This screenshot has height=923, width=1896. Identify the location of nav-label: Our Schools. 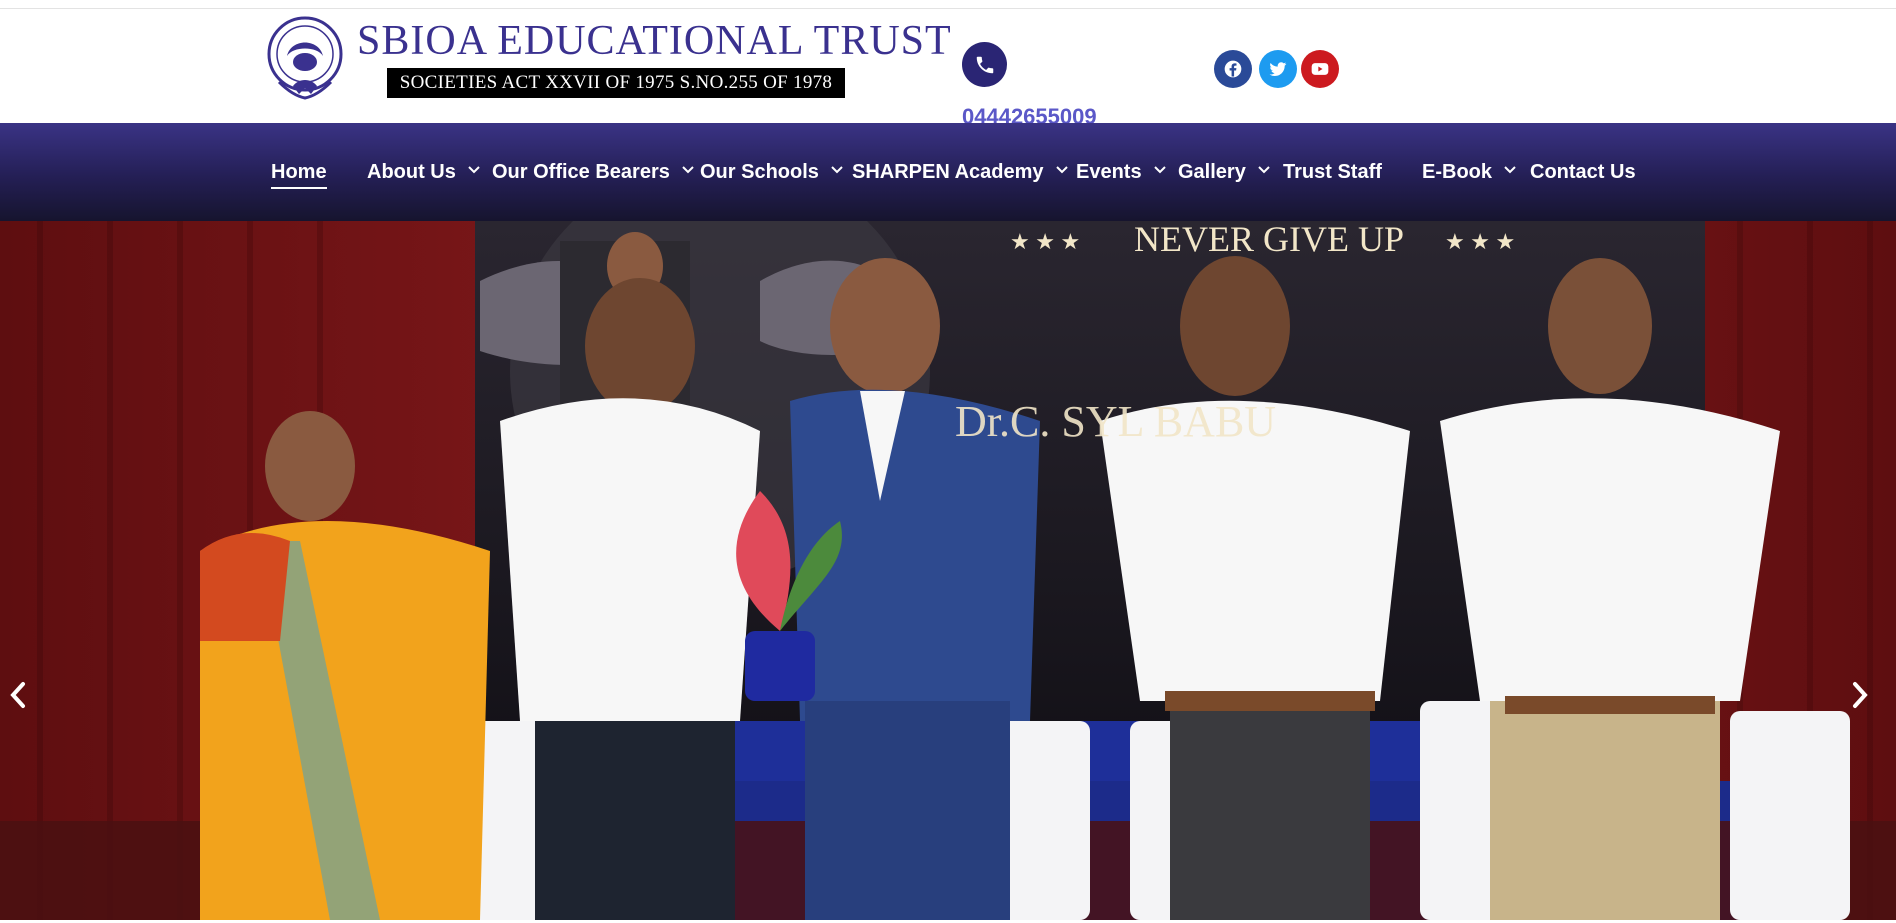
(759, 171).